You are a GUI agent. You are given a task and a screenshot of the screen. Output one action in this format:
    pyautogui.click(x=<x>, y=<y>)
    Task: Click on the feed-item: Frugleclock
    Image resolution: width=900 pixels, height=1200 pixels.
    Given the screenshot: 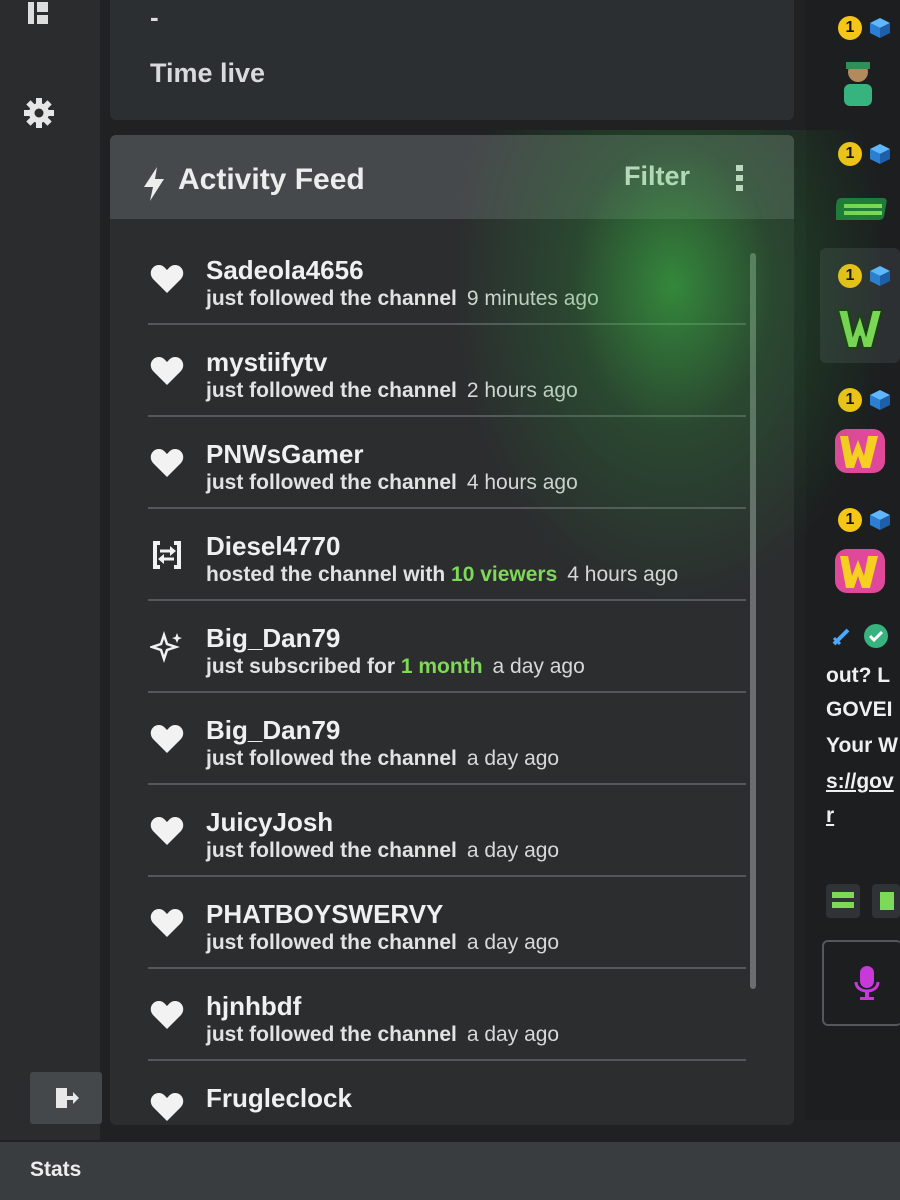 What is the action you would take?
    pyautogui.click(x=430, y=1093)
    